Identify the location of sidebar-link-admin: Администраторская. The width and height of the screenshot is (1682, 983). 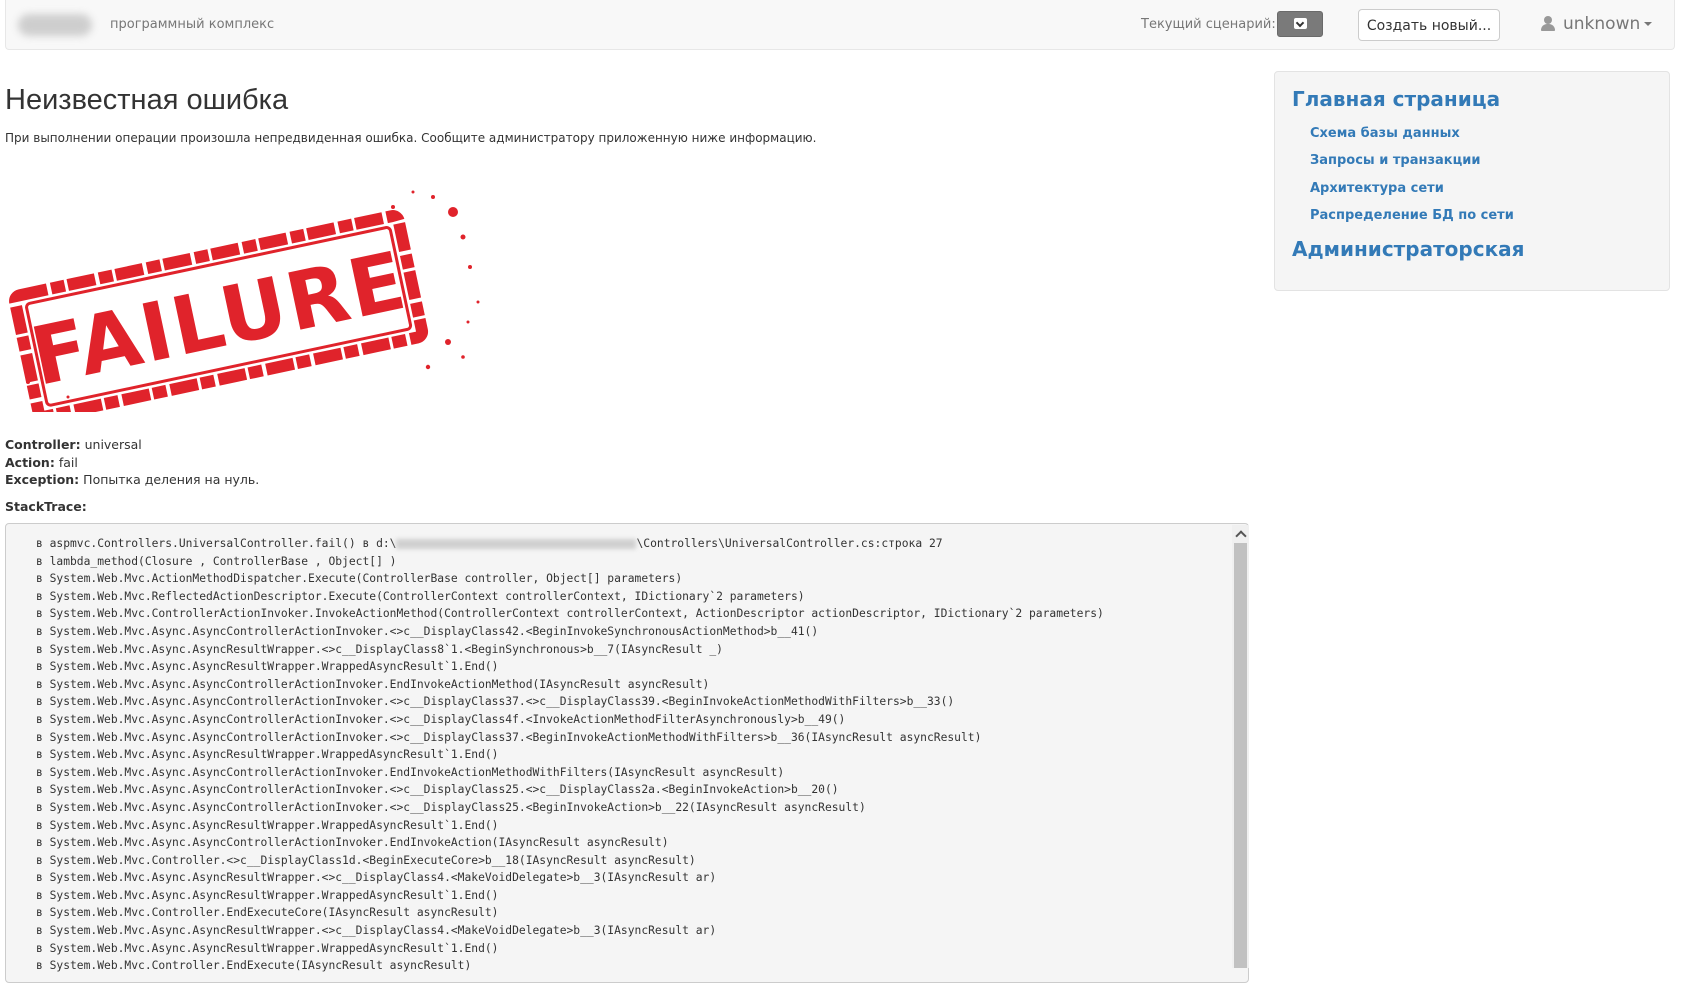
(1408, 249).